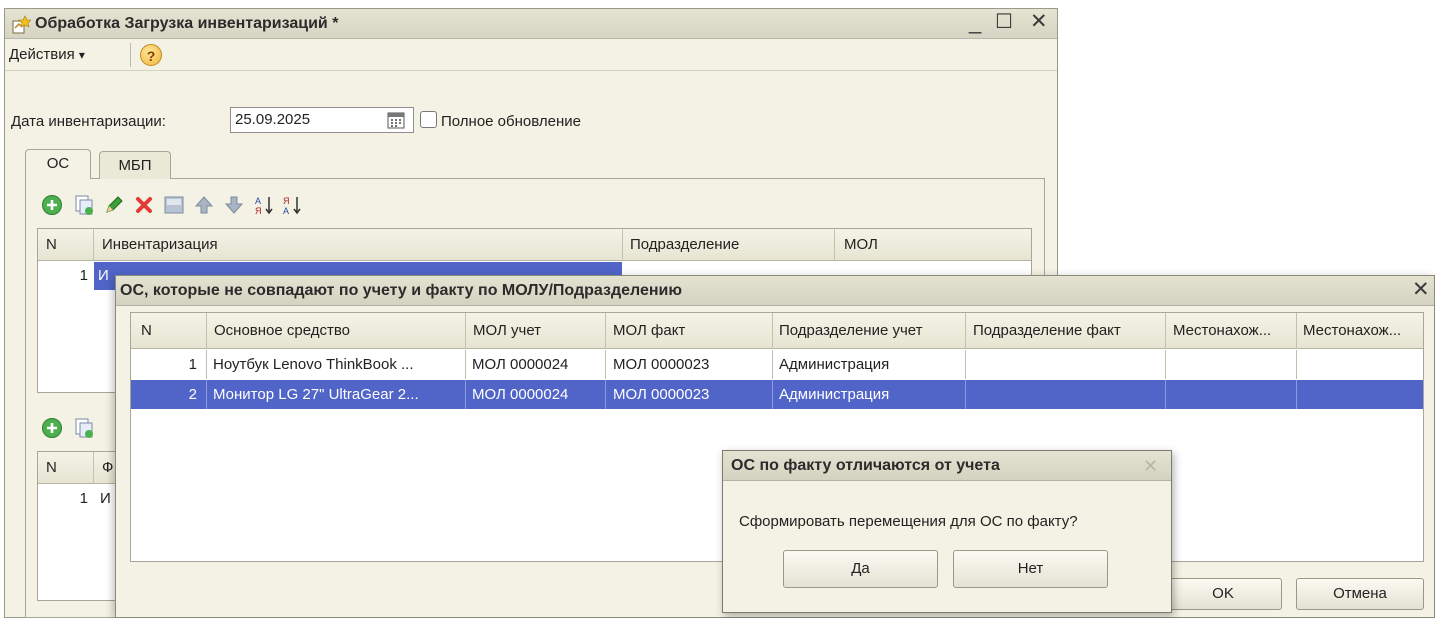 This screenshot has height=618, width=1435. I want to click on processing-app-icon, so click(21, 24).